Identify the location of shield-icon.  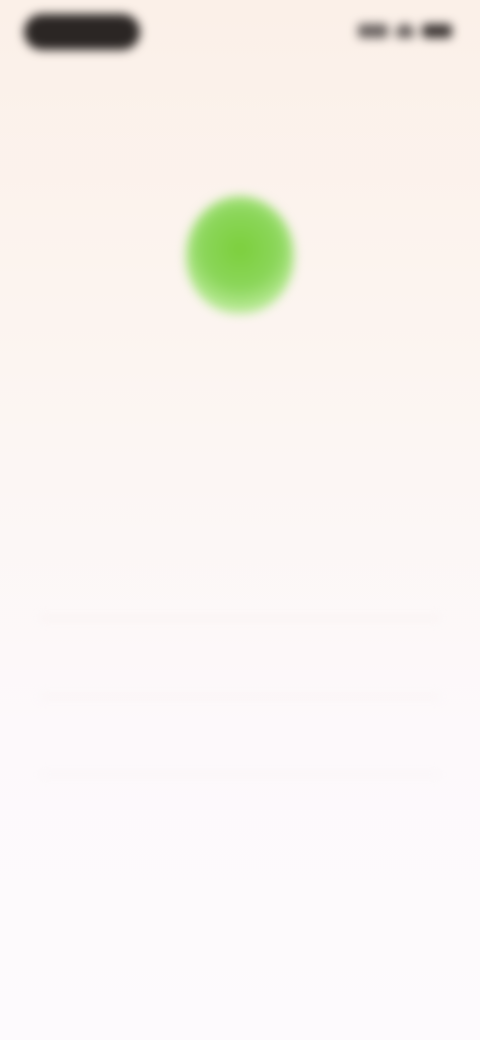
(240, 255).